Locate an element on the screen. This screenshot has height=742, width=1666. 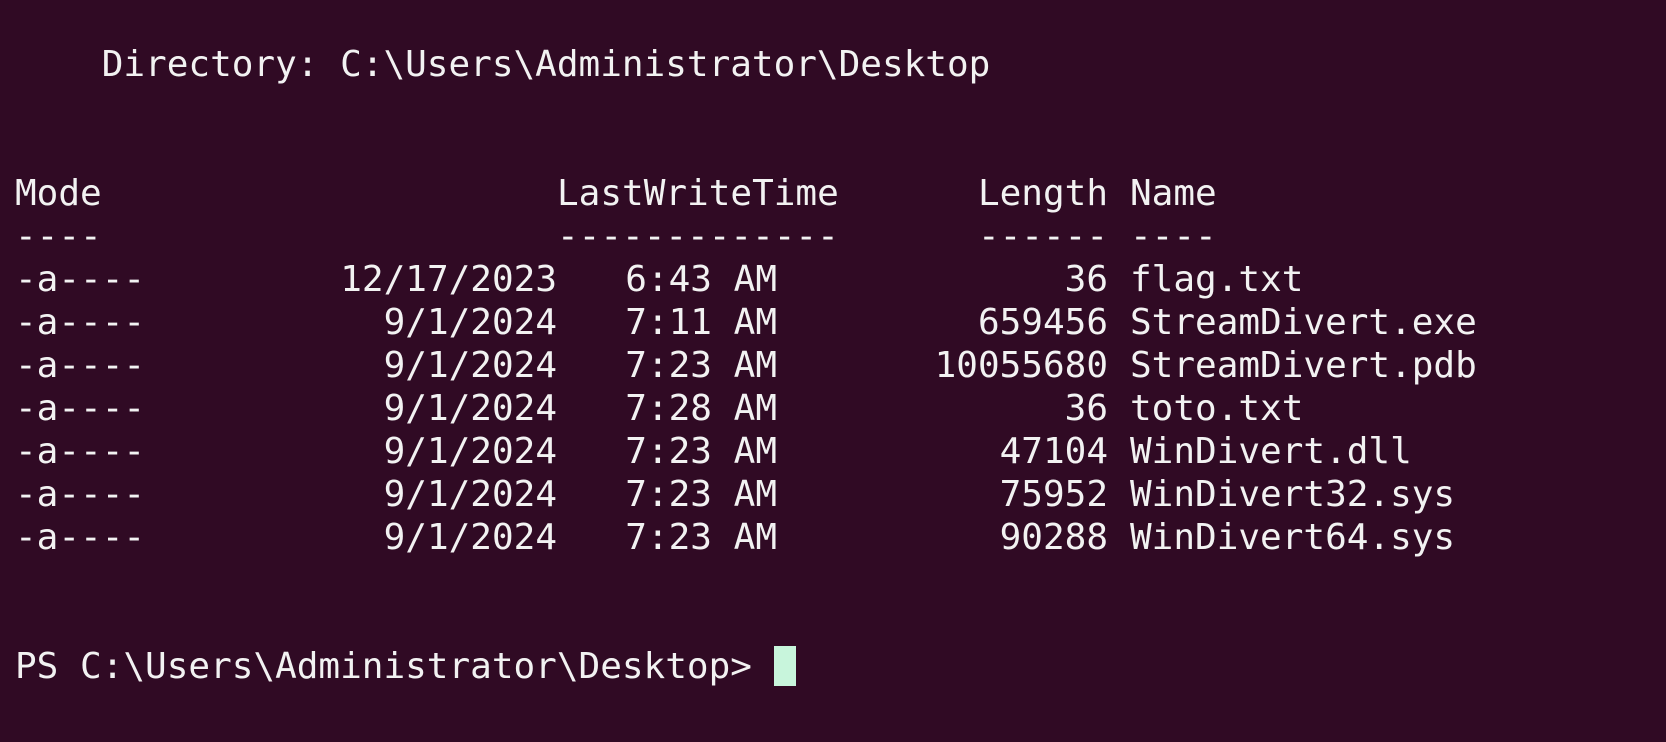
file-name: WinDivert.dll is located at coordinates (1271, 451).